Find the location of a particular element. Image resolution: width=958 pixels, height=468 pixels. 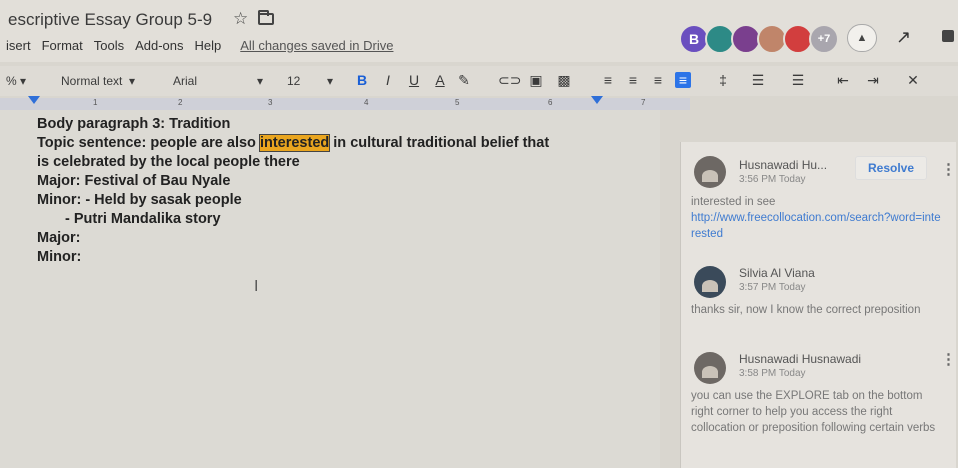

topic-text-after: in cultural traditional belief that is located at coordinates (439, 143).